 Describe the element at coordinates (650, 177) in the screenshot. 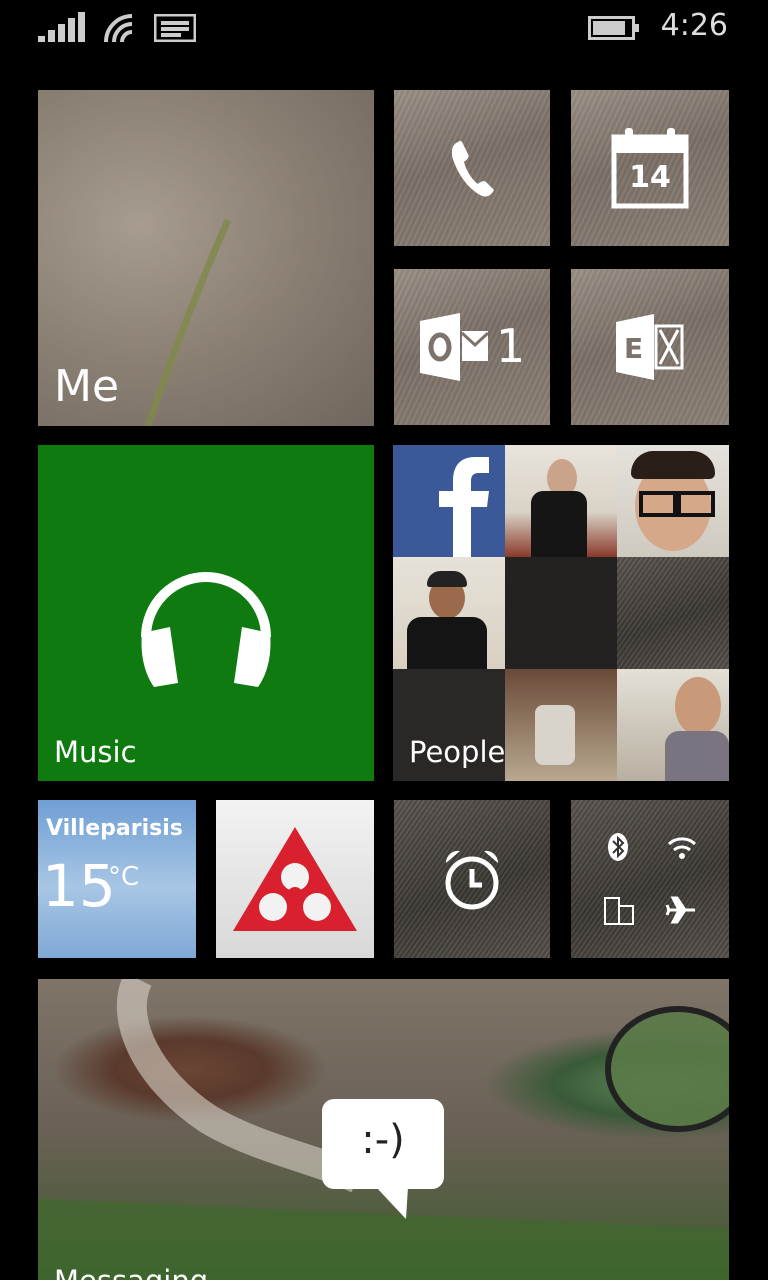

I see `calendar-day: 14` at that location.